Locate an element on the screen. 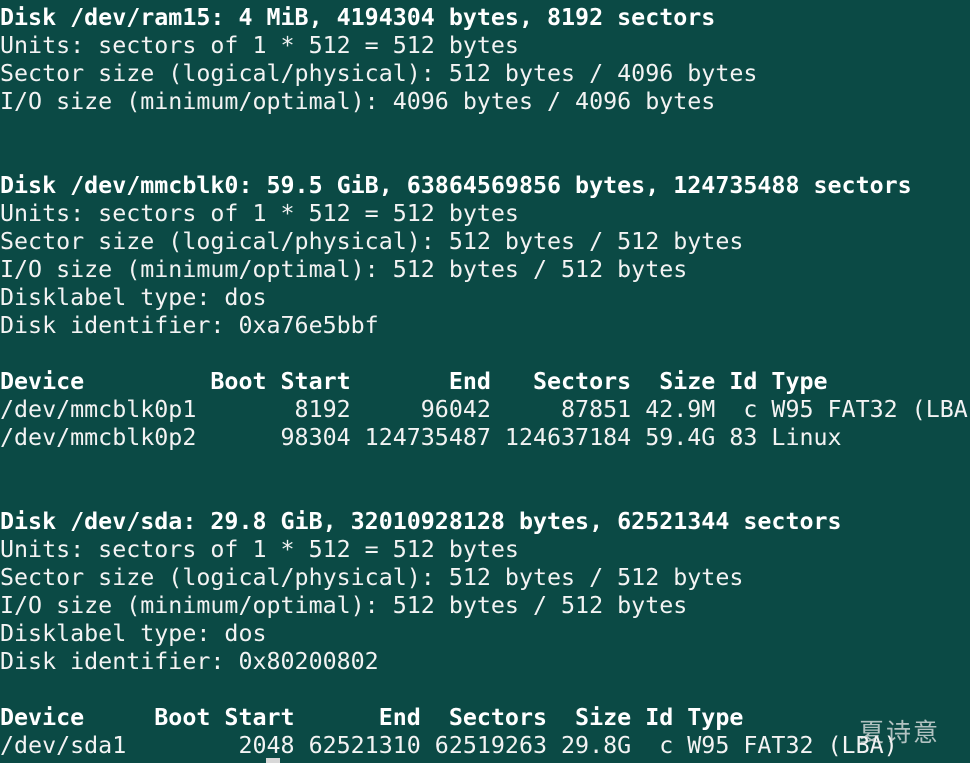  text-cursor is located at coordinates (273, 760).